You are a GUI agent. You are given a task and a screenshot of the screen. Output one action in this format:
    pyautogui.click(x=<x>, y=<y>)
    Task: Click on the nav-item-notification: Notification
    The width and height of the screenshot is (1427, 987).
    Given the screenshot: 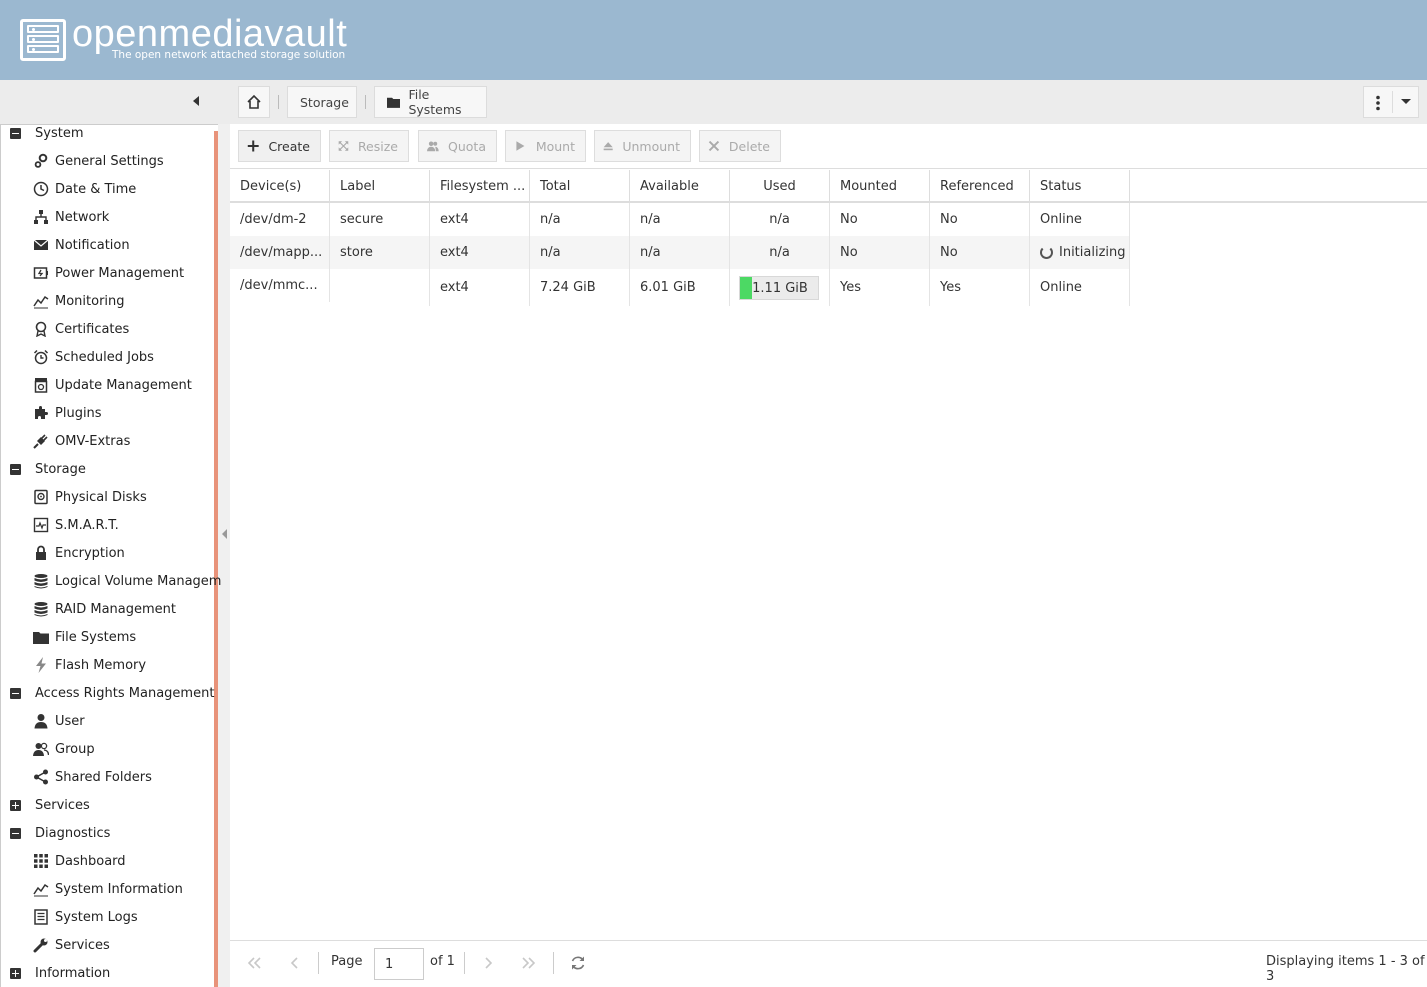 What is the action you would take?
    pyautogui.click(x=81, y=245)
    